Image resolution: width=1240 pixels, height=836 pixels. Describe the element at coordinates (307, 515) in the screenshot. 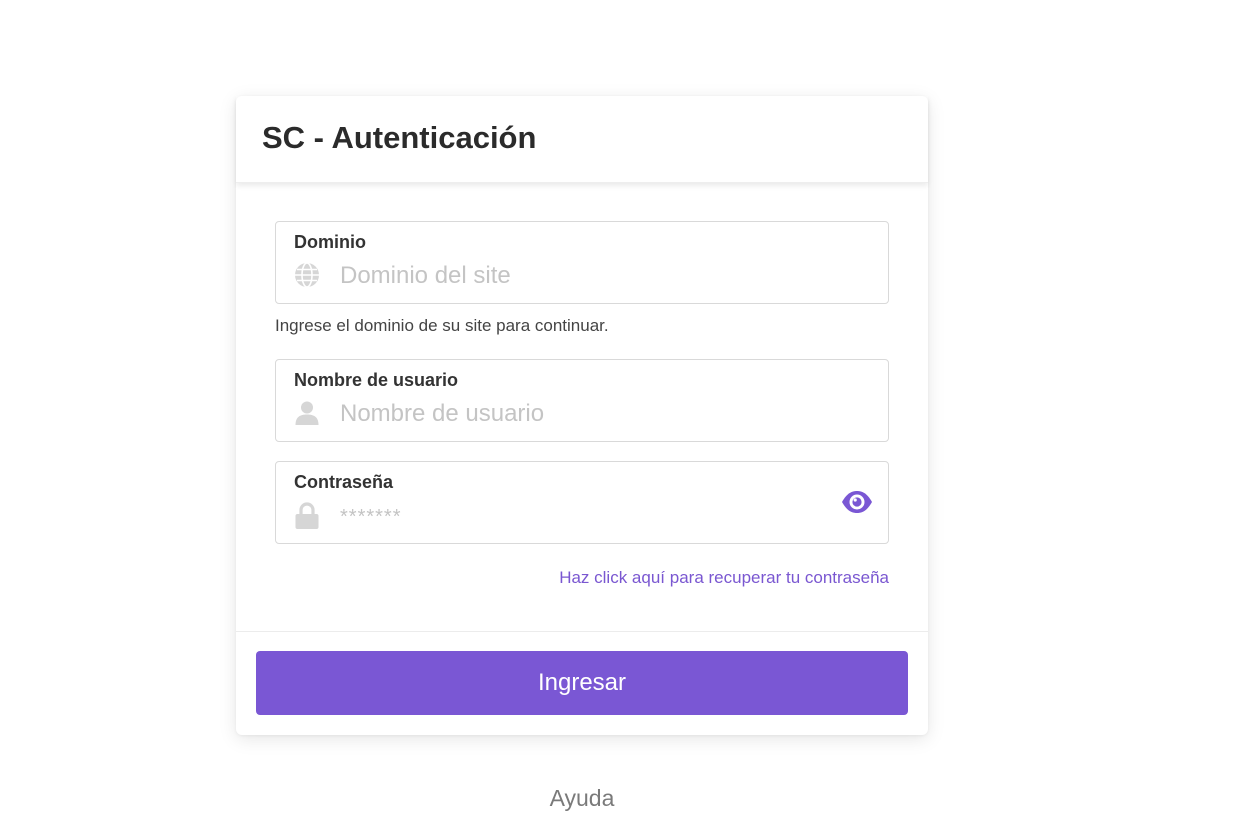

I see `lock-icon` at that location.